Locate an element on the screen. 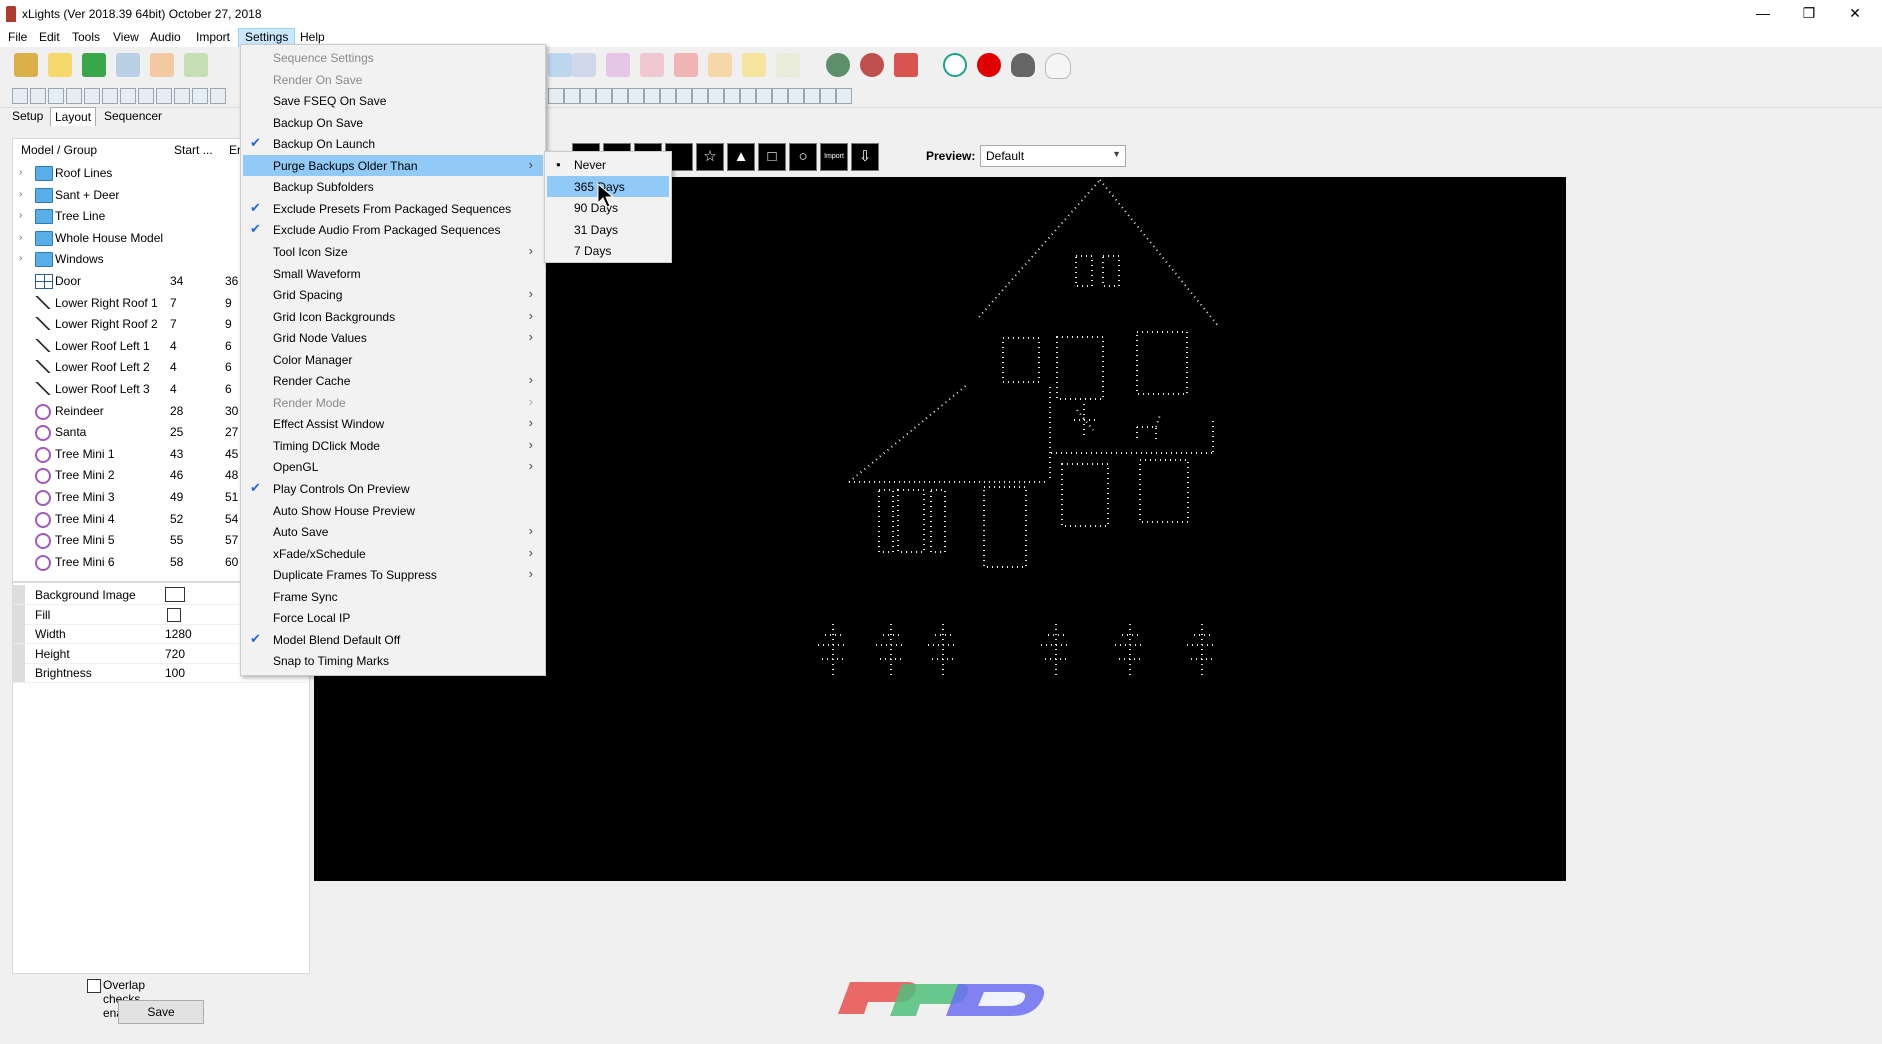  settings-item-snap-to-timing-marks: Snap to Timing Marks is located at coordinates (393, 660).